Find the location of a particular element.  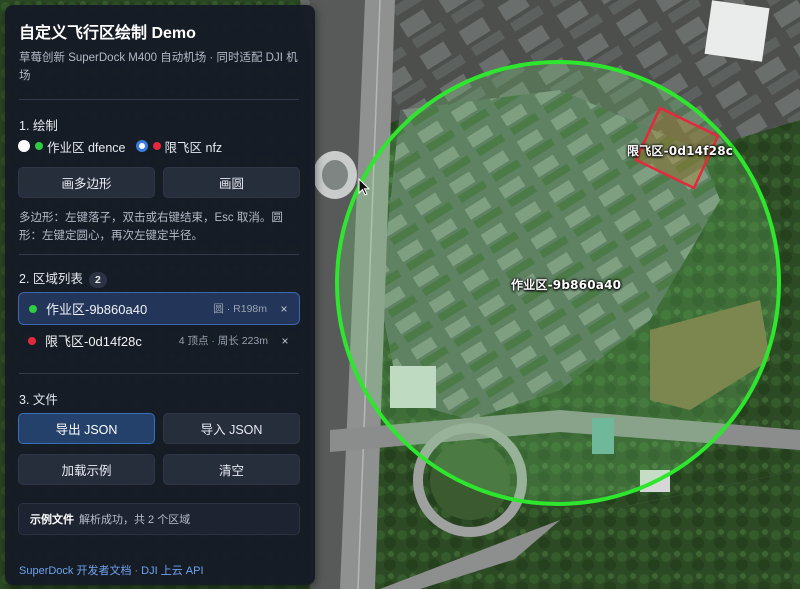

zone-list-heading: 2. 区域列表 2 is located at coordinates (63, 278).